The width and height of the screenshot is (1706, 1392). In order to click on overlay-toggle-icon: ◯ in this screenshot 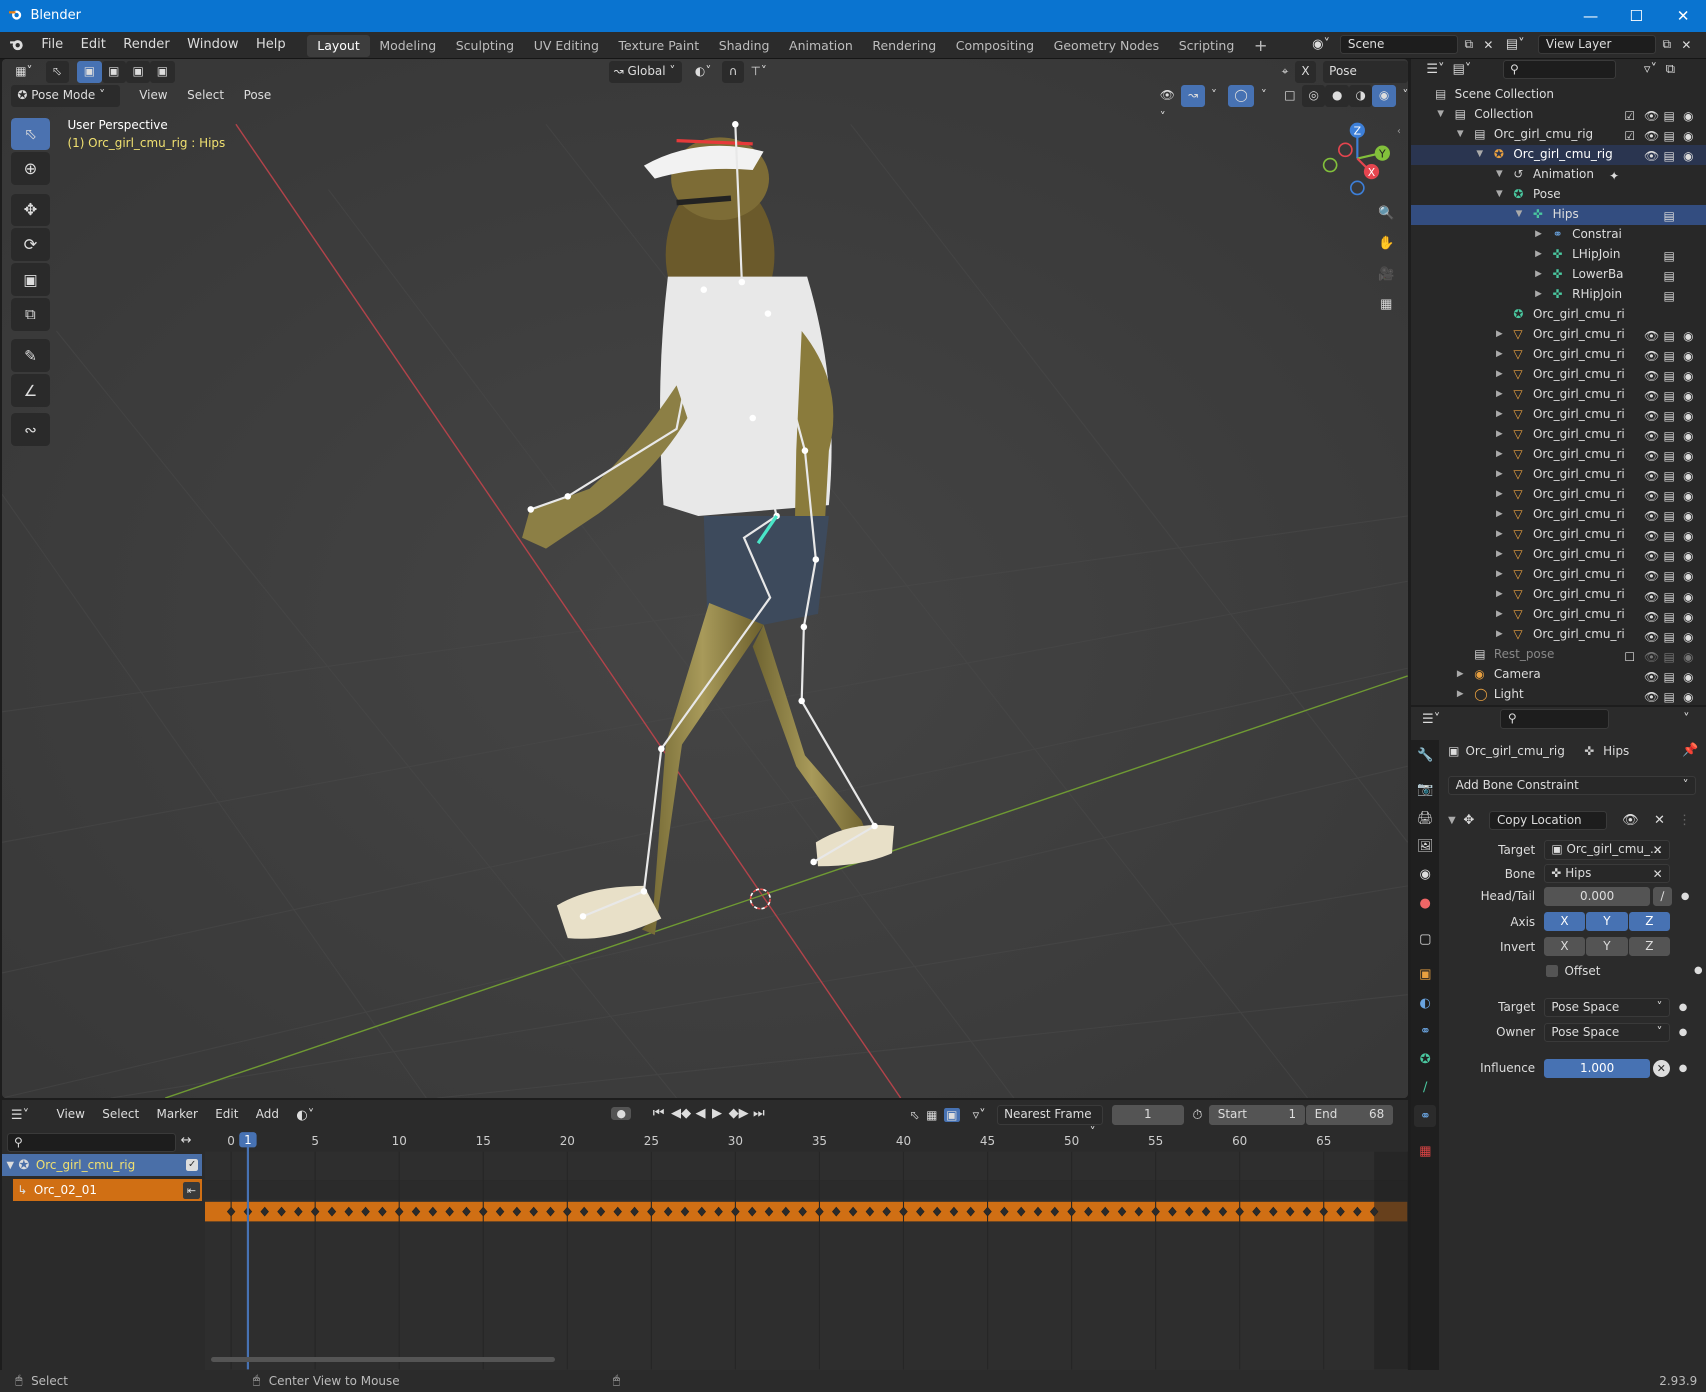, I will do `click(1241, 95)`.